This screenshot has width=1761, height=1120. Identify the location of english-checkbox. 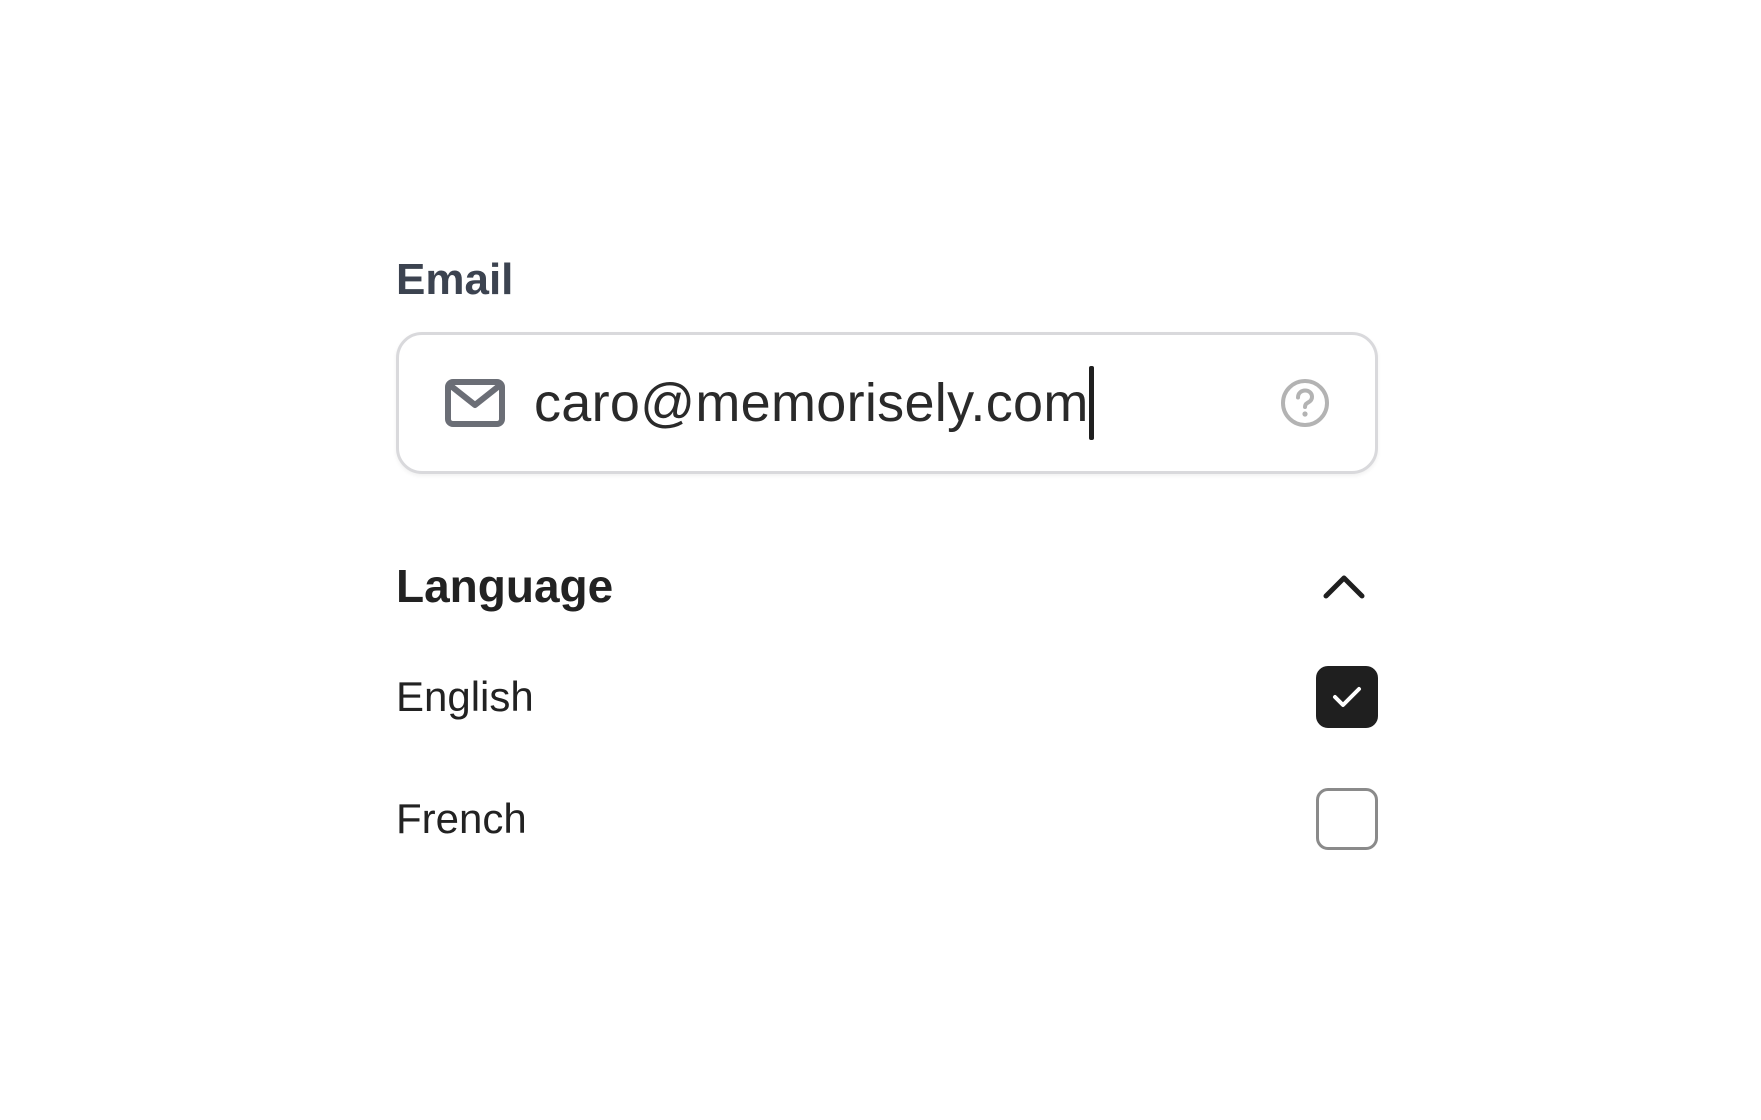
(1347, 697).